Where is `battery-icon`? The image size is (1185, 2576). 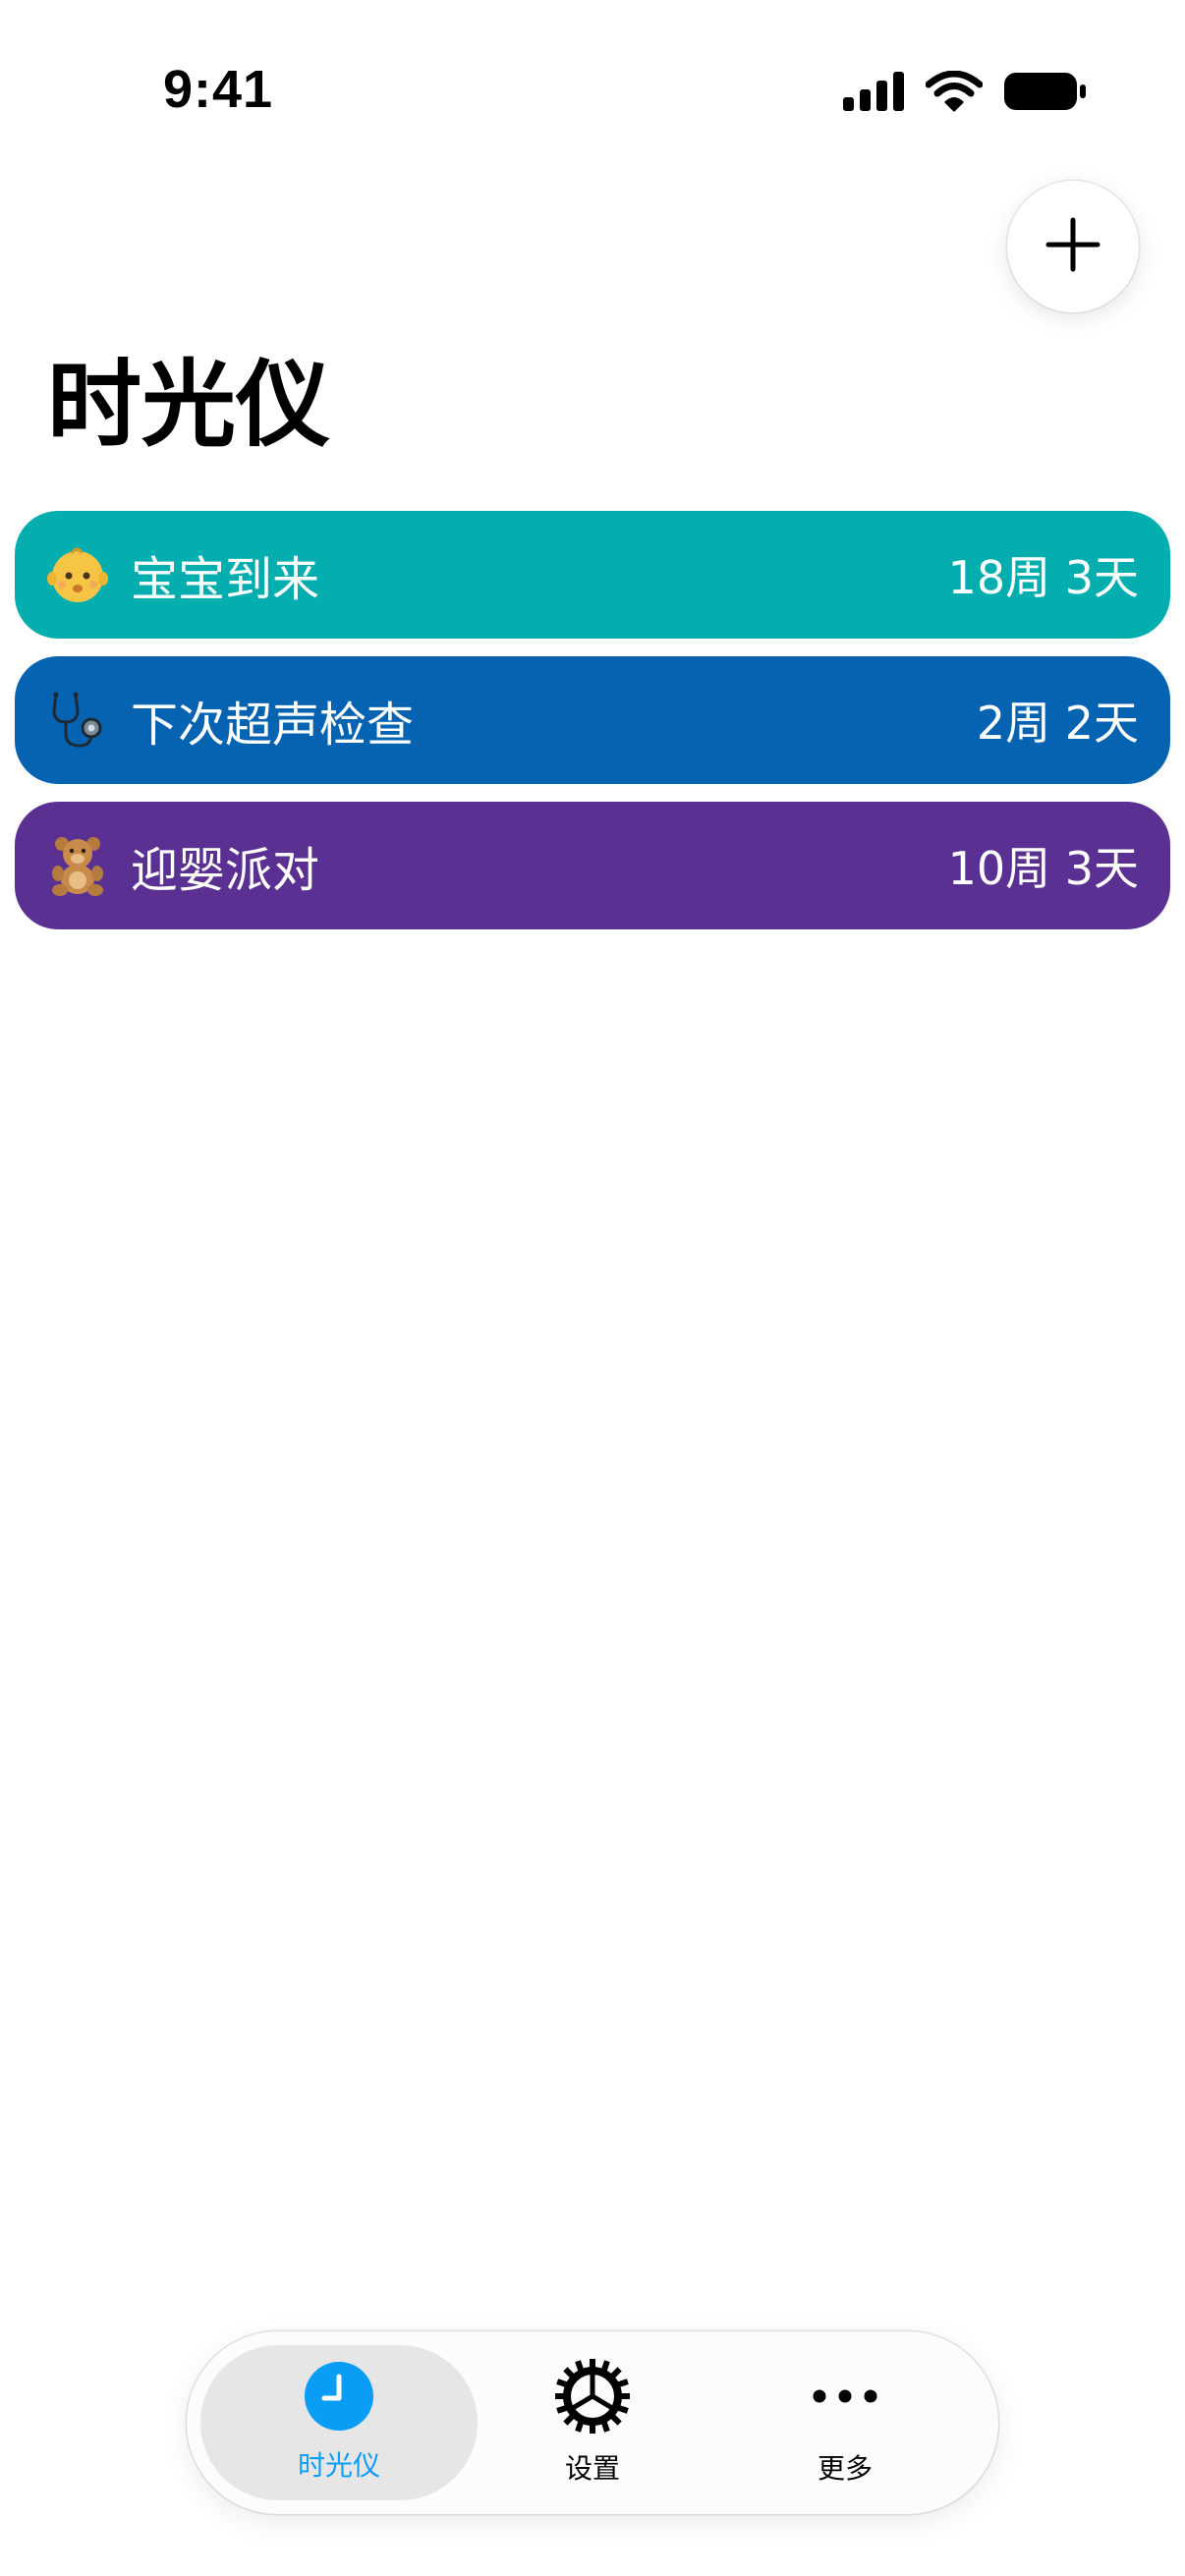 battery-icon is located at coordinates (1045, 93).